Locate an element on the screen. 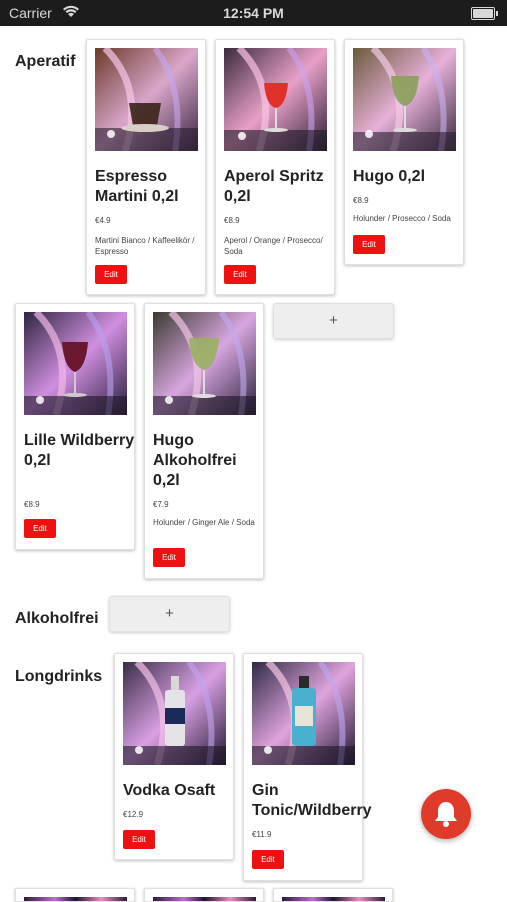  product-card: Vodka Osaft €12.9 Edit is located at coordinates (174, 756).